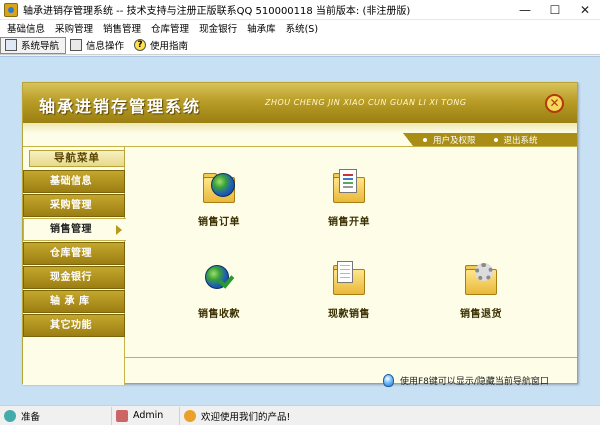  What do you see at coordinates (56, 415) in the screenshot?
I see `status-ready: 准备` at bounding box center [56, 415].